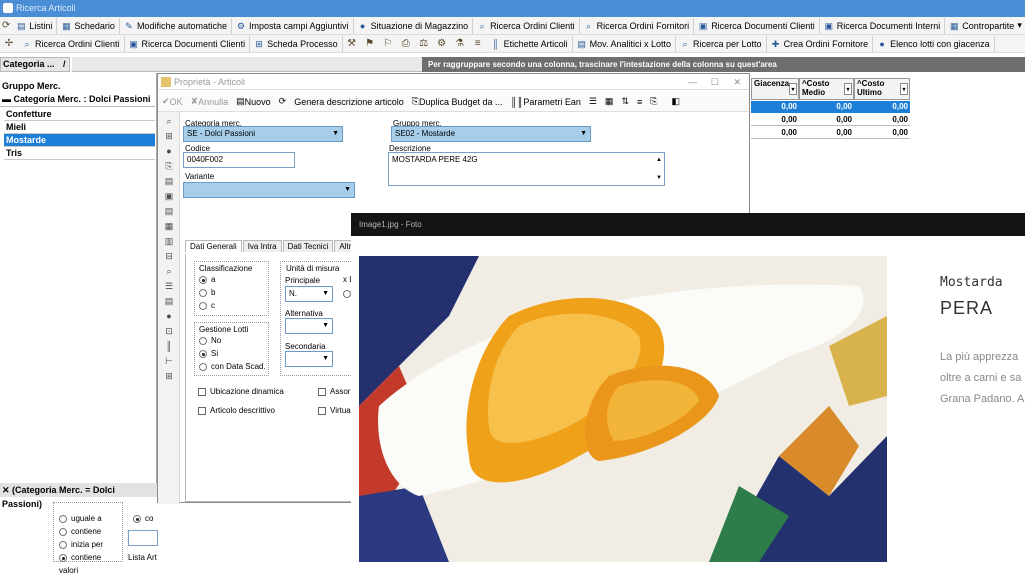 The height and width of the screenshot is (577, 1025). What do you see at coordinates (79, 127) in the screenshot?
I see `list-item: Mieli` at bounding box center [79, 127].